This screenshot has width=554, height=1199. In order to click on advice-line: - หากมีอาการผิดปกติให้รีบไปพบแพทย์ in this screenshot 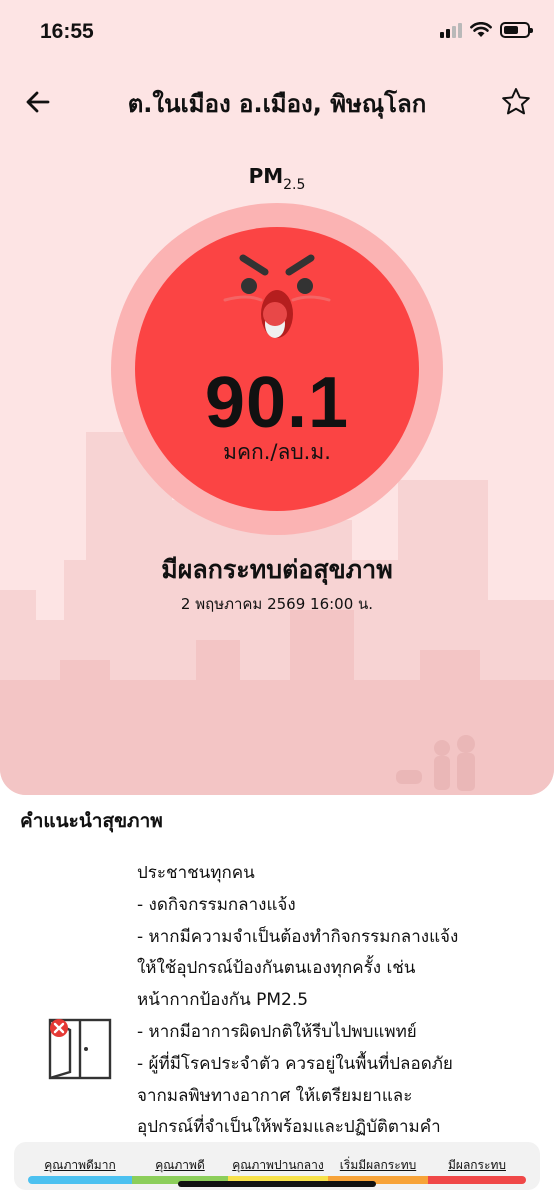, I will do `click(277, 1031)`.